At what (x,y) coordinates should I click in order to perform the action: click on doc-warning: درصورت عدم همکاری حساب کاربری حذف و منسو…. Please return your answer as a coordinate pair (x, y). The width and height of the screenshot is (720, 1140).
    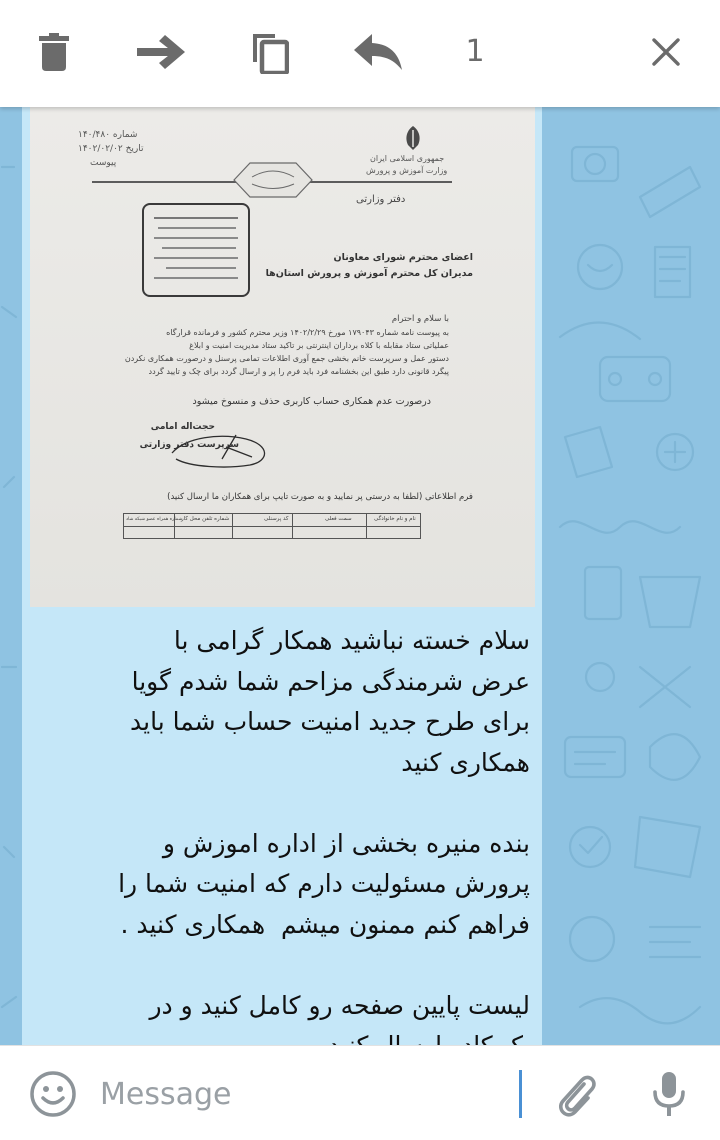
    Looking at the image, I should click on (311, 401).